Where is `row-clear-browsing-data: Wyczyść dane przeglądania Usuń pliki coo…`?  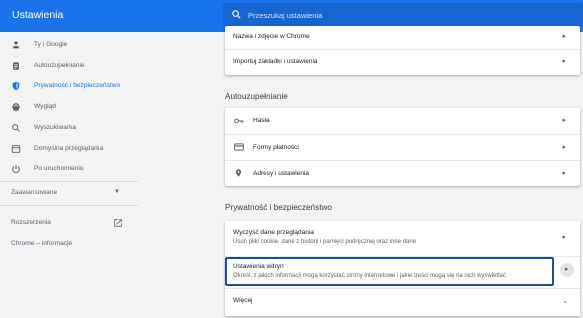
row-clear-browsing-data: Wyczyść dane przeglądania Usuń pliki coo… is located at coordinates (402, 238).